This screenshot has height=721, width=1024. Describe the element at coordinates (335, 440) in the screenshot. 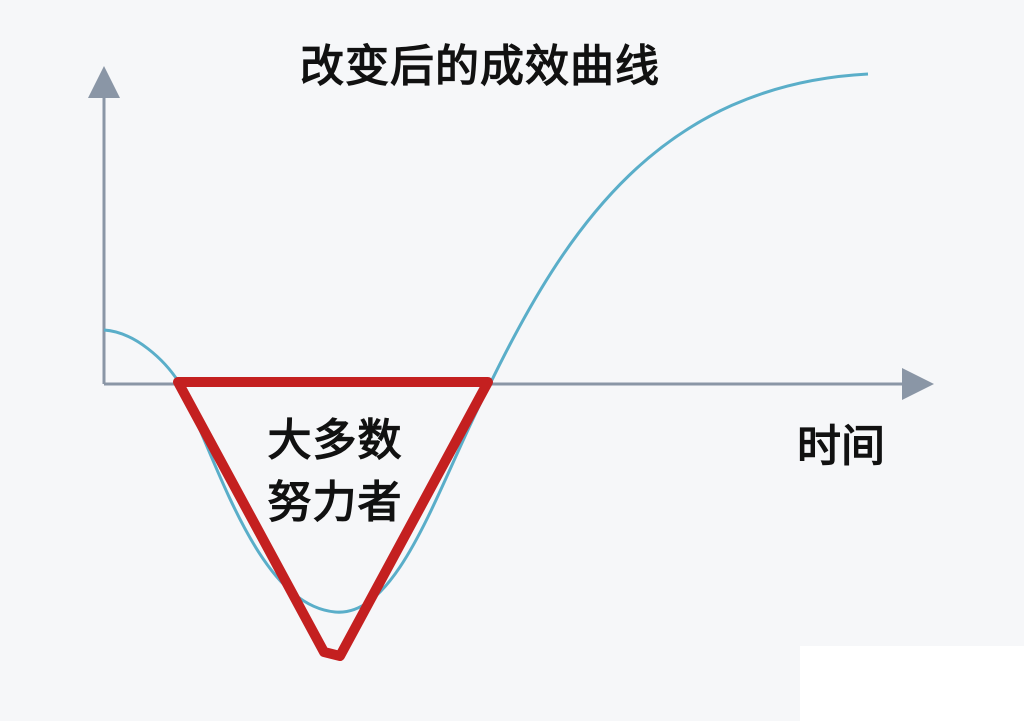

I see `annotation-line-1: 大多数` at that location.